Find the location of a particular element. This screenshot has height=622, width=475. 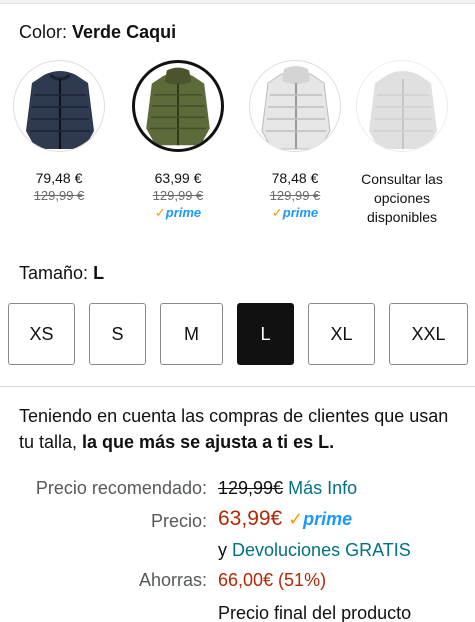

more-info-link: Más Info is located at coordinates (322, 488).